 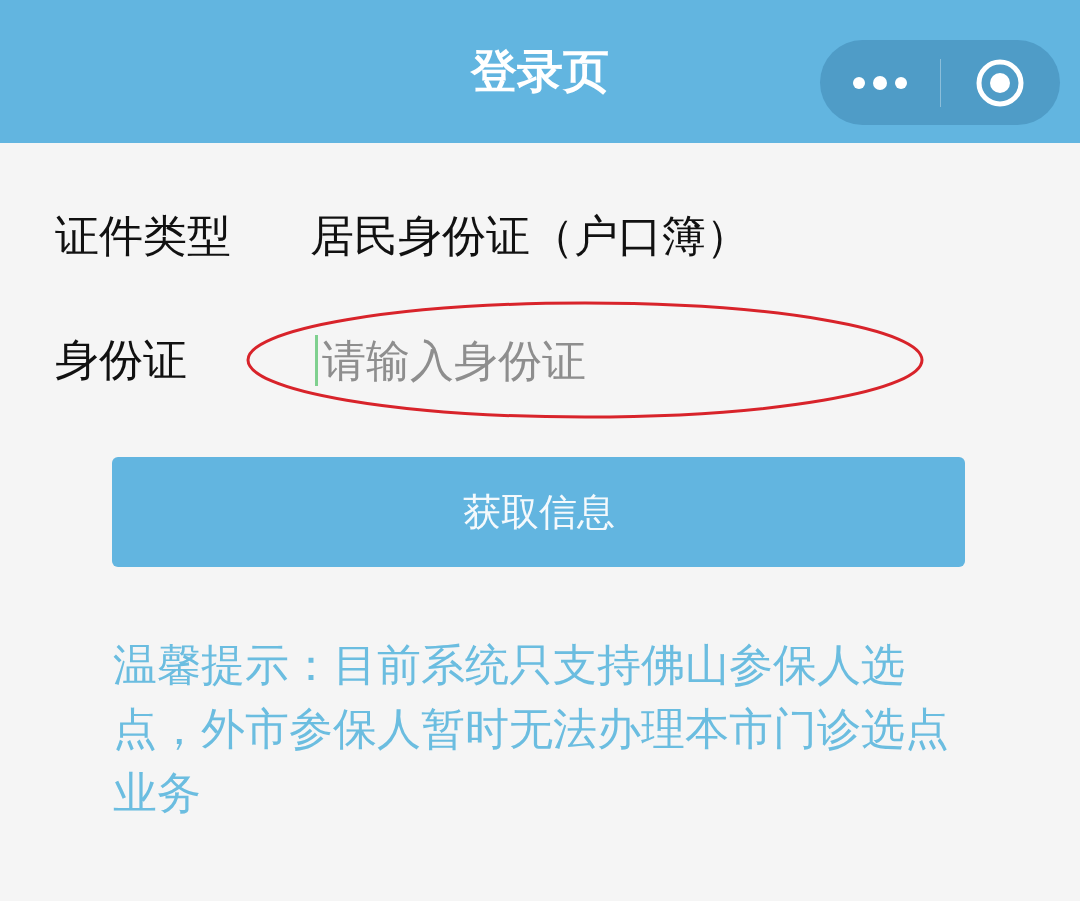 What do you see at coordinates (540, 71) in the screenshot?
I see `page-title: 登录页` at bounding box center [540, 71].